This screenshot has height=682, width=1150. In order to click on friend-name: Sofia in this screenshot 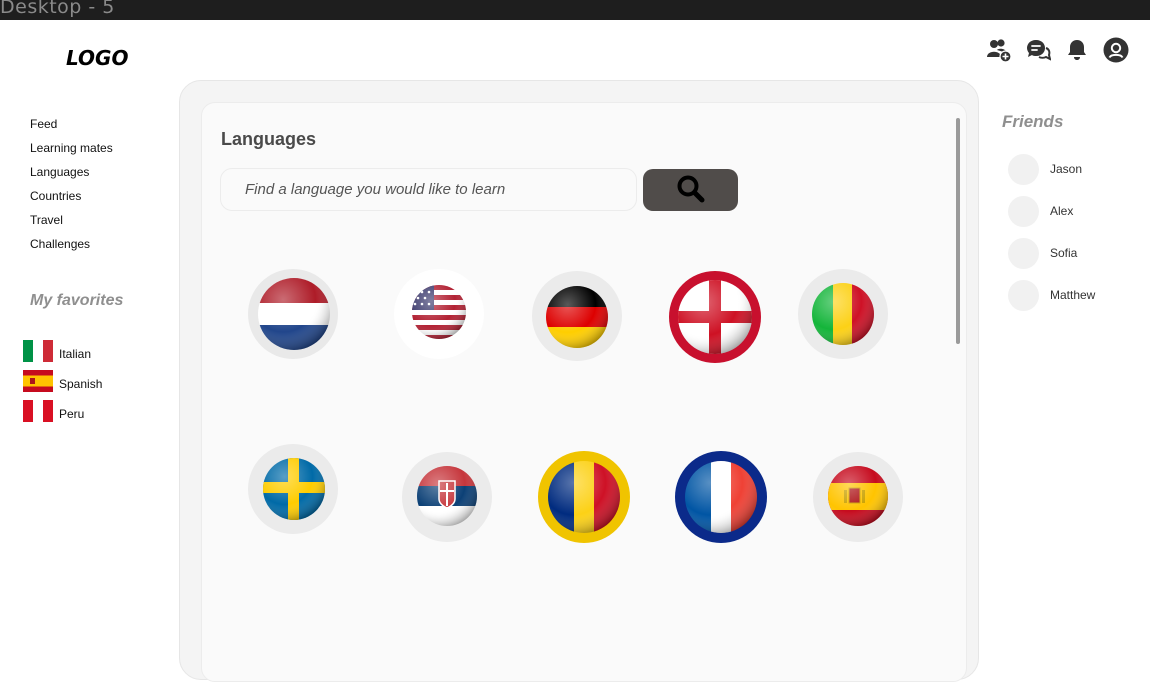, I will do `click(1064, 253)`.